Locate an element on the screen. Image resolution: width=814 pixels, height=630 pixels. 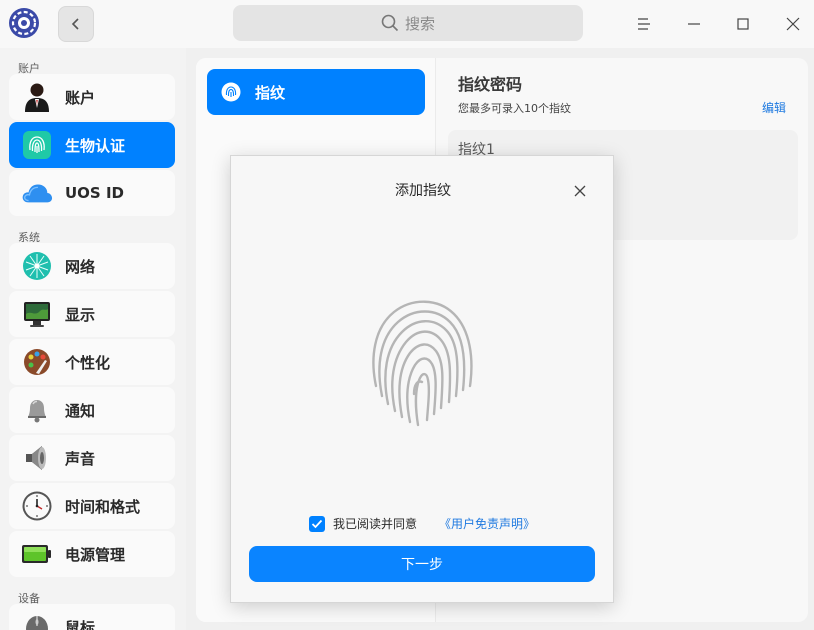
sidebar-item-sound: 声音 is located at coordinates (92, 458).